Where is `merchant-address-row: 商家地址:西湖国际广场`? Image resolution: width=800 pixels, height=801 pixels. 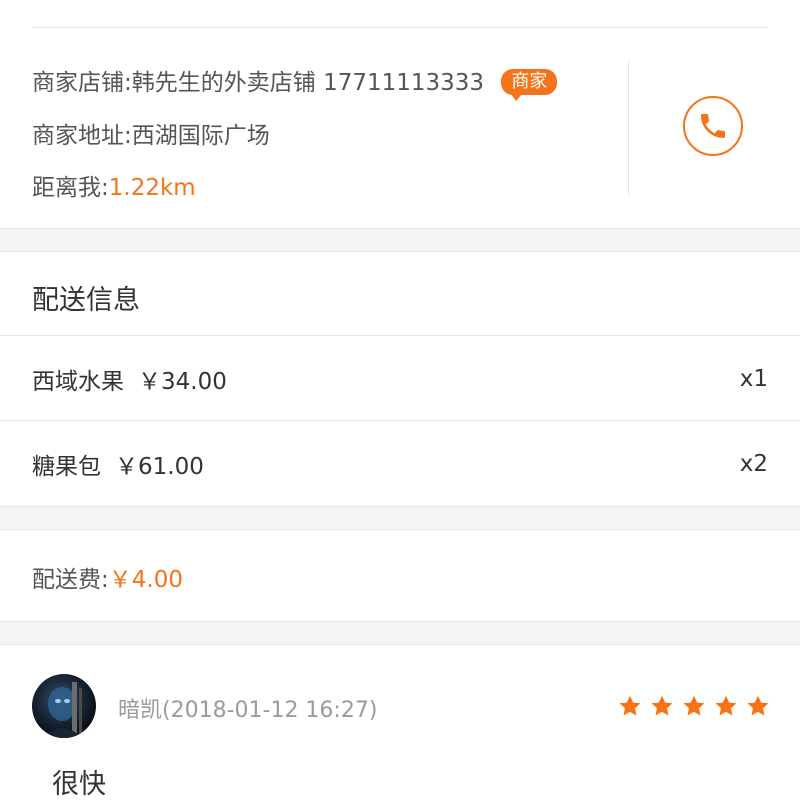 merchant-address-row: 商家地址:西湖国际广场 is located at coordinates (151, 133).